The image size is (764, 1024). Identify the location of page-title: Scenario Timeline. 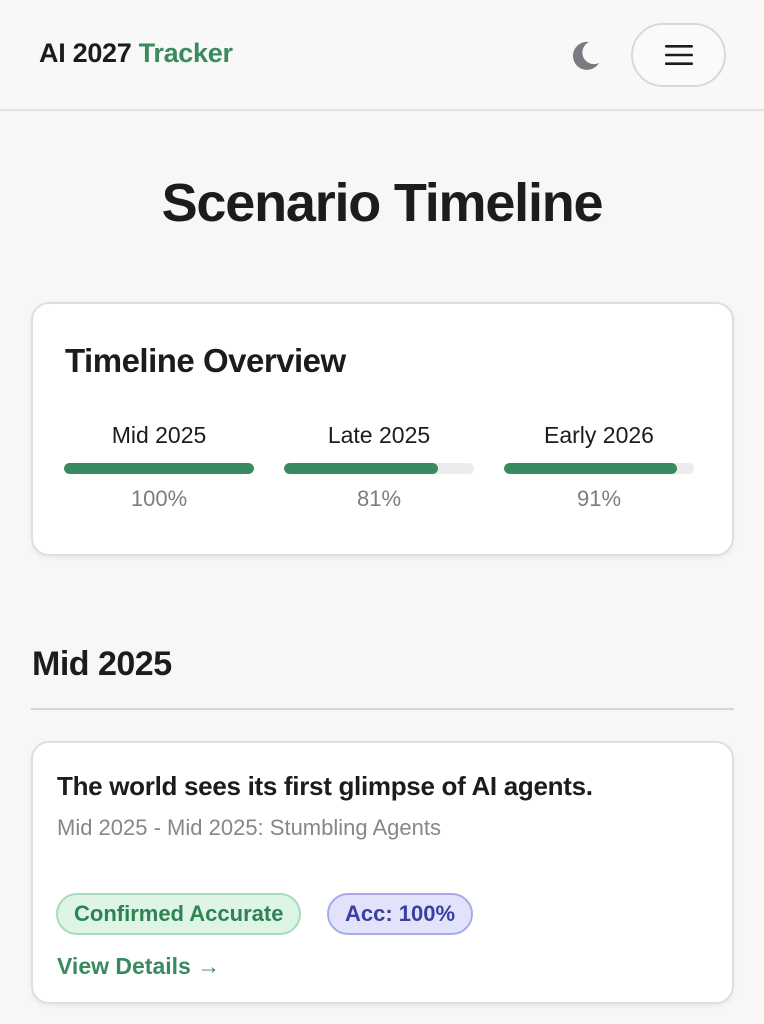
(382, 203).